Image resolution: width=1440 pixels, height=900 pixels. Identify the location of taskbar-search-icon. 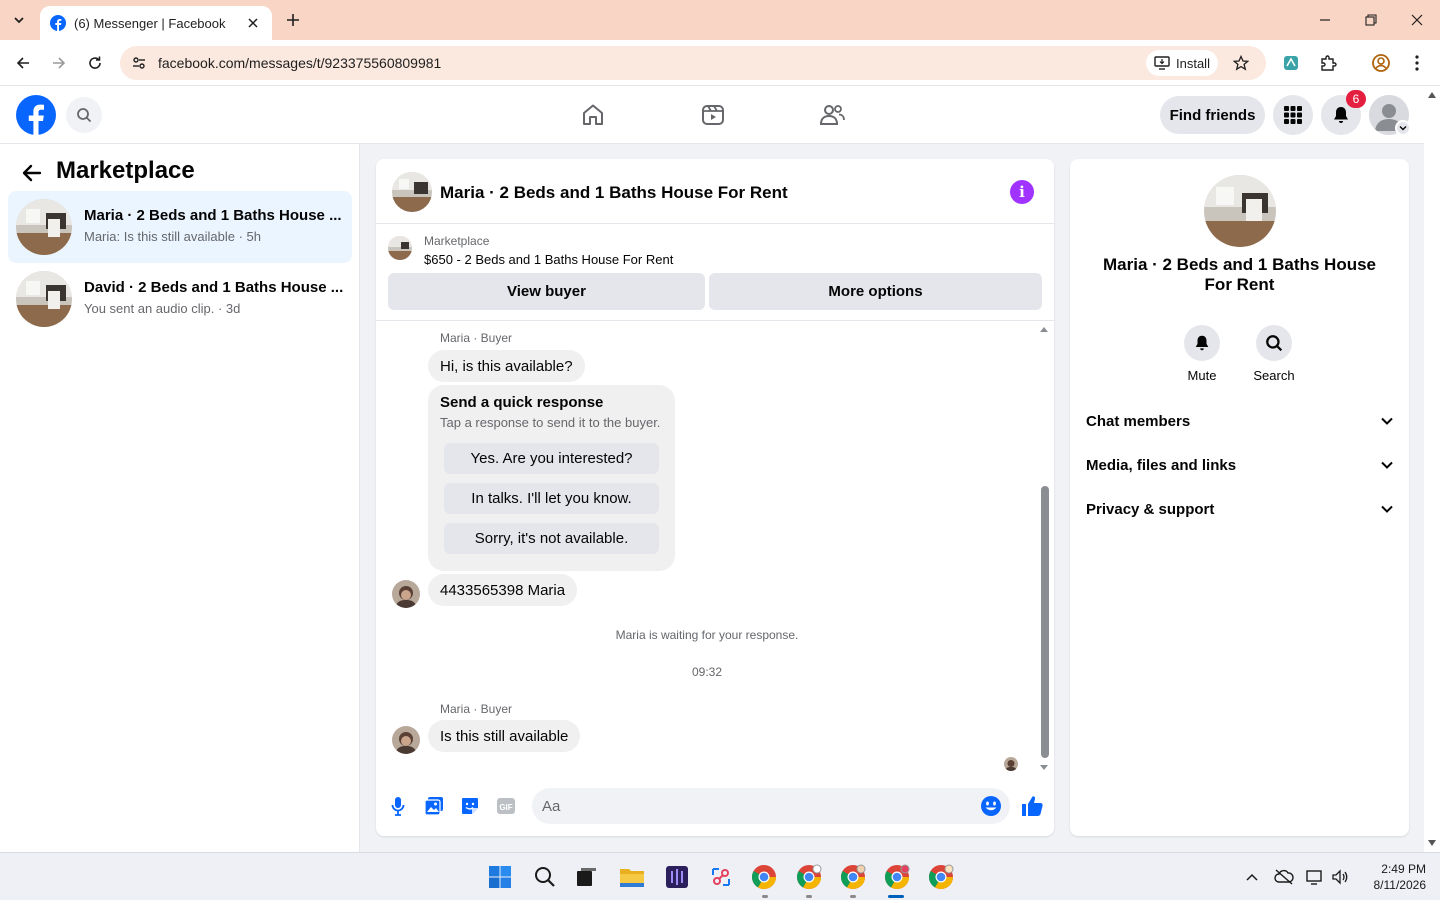
(545, 877).